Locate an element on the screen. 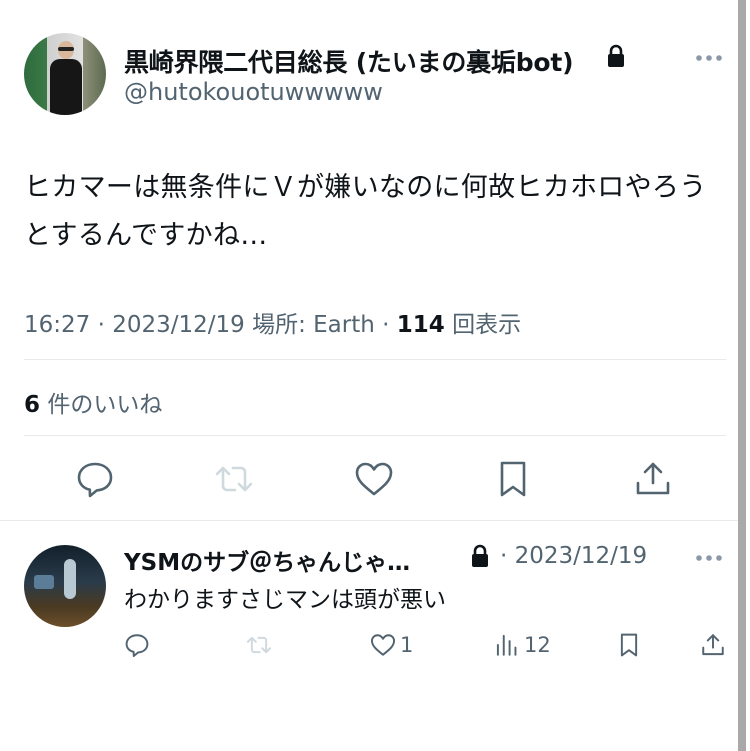  scrollbar is located at coordinates (742, 375).